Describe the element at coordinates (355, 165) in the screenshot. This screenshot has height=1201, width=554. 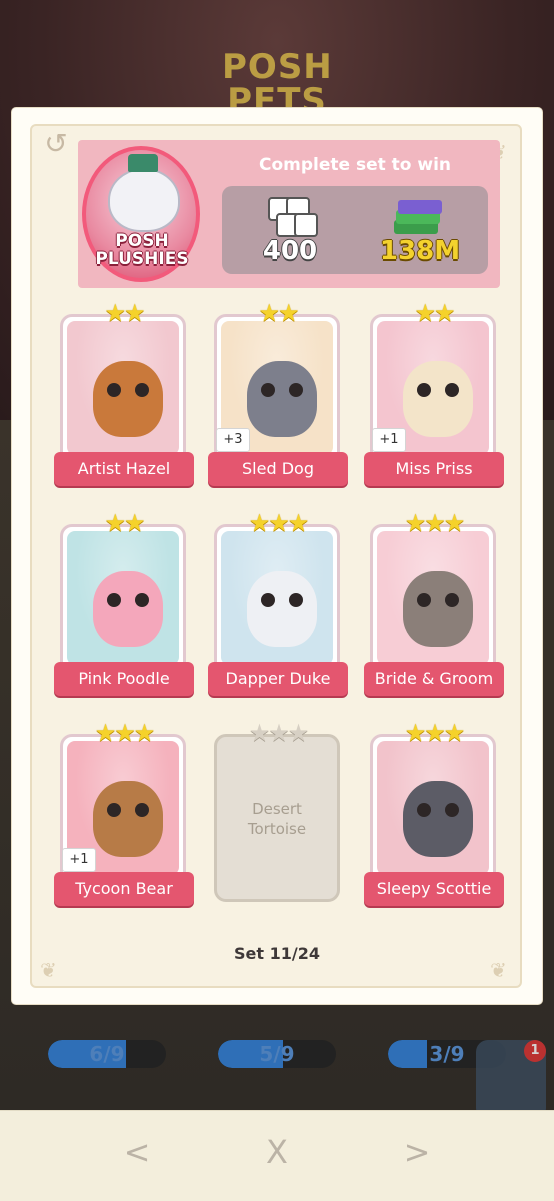
I see `reward-title: Complete set to win` at that location.